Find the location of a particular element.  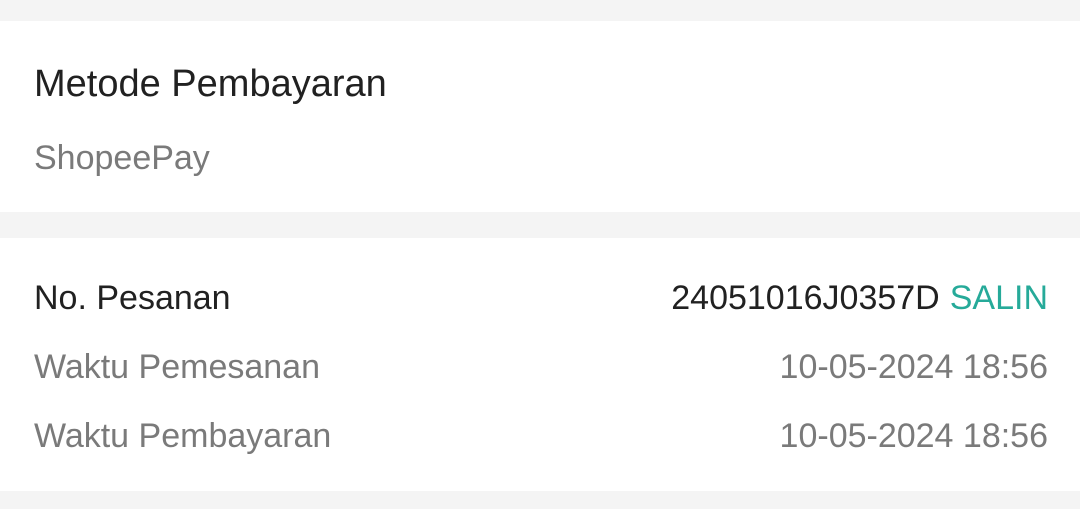

copy-order-number-button: SALIN is located at coordinates (999, 298).